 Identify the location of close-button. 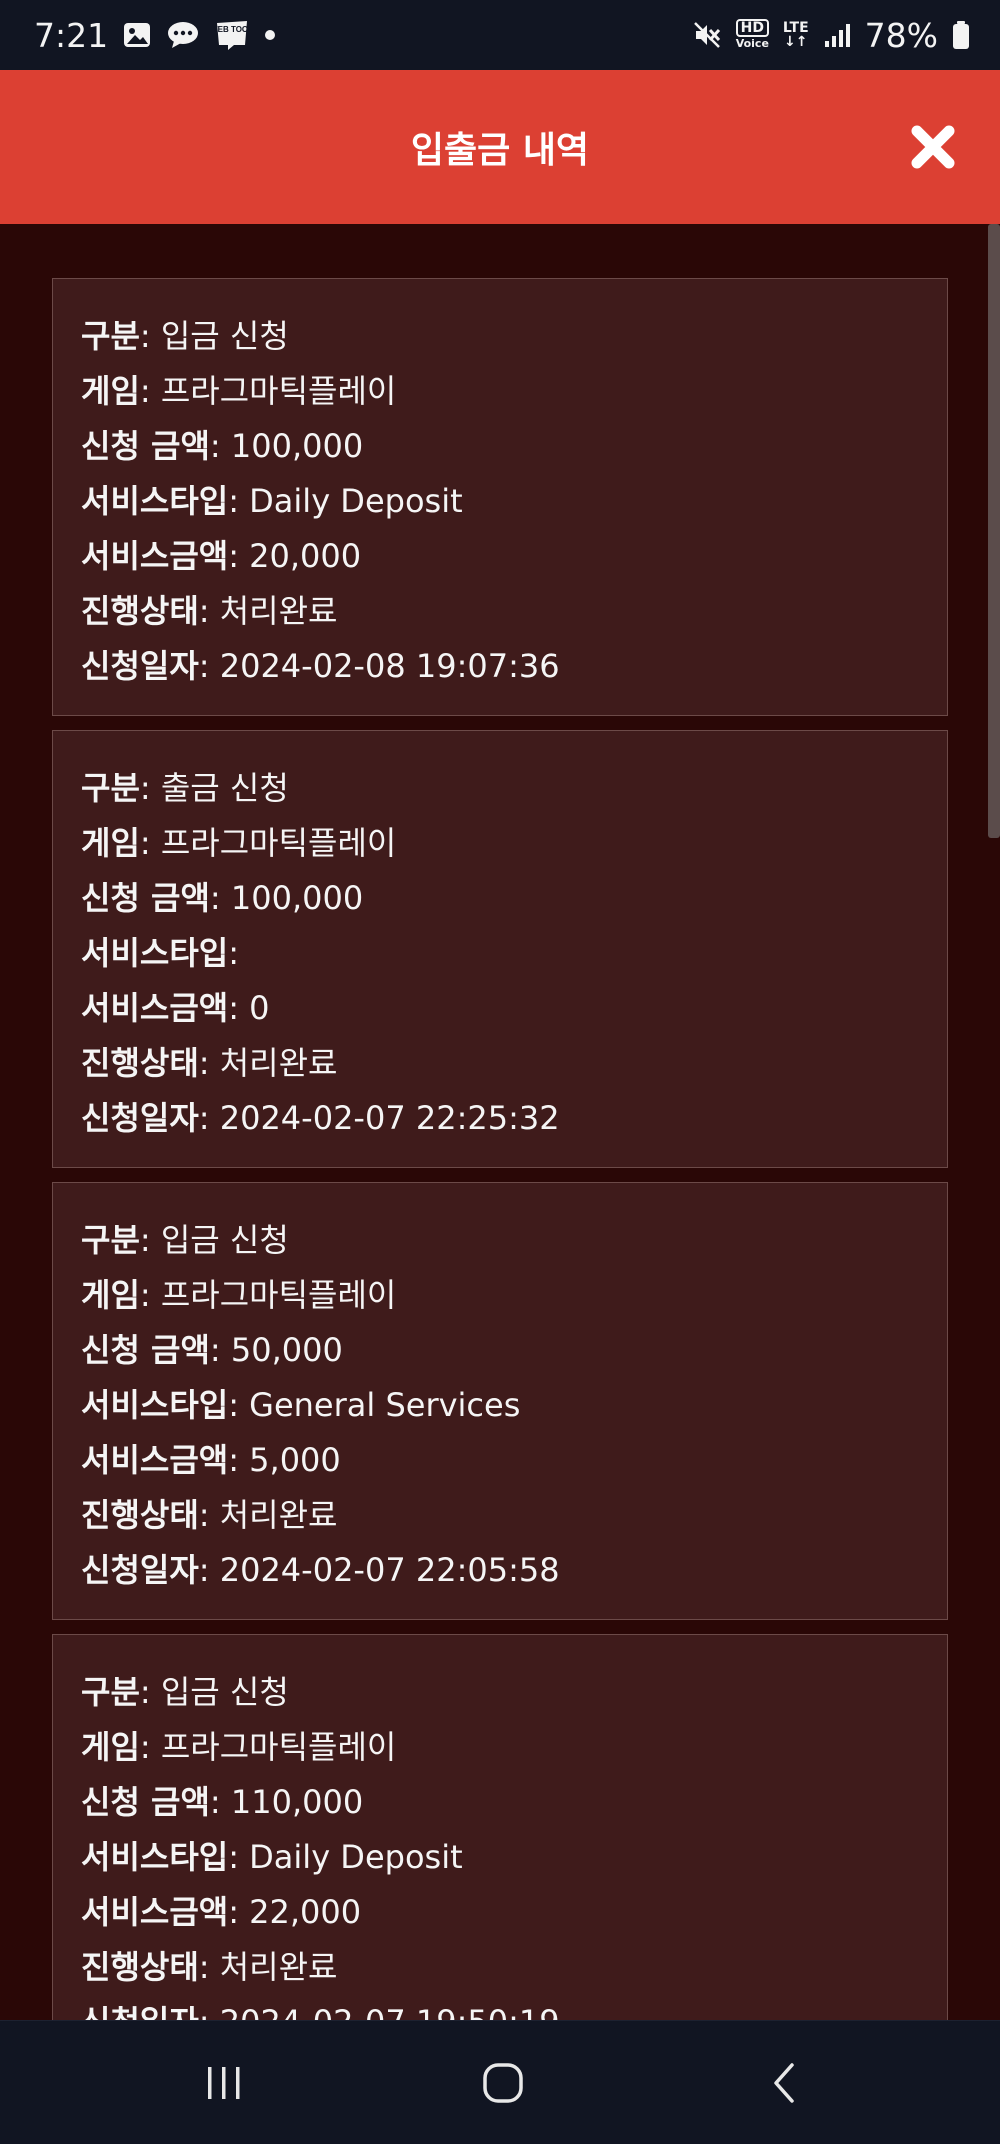
(933, 147).